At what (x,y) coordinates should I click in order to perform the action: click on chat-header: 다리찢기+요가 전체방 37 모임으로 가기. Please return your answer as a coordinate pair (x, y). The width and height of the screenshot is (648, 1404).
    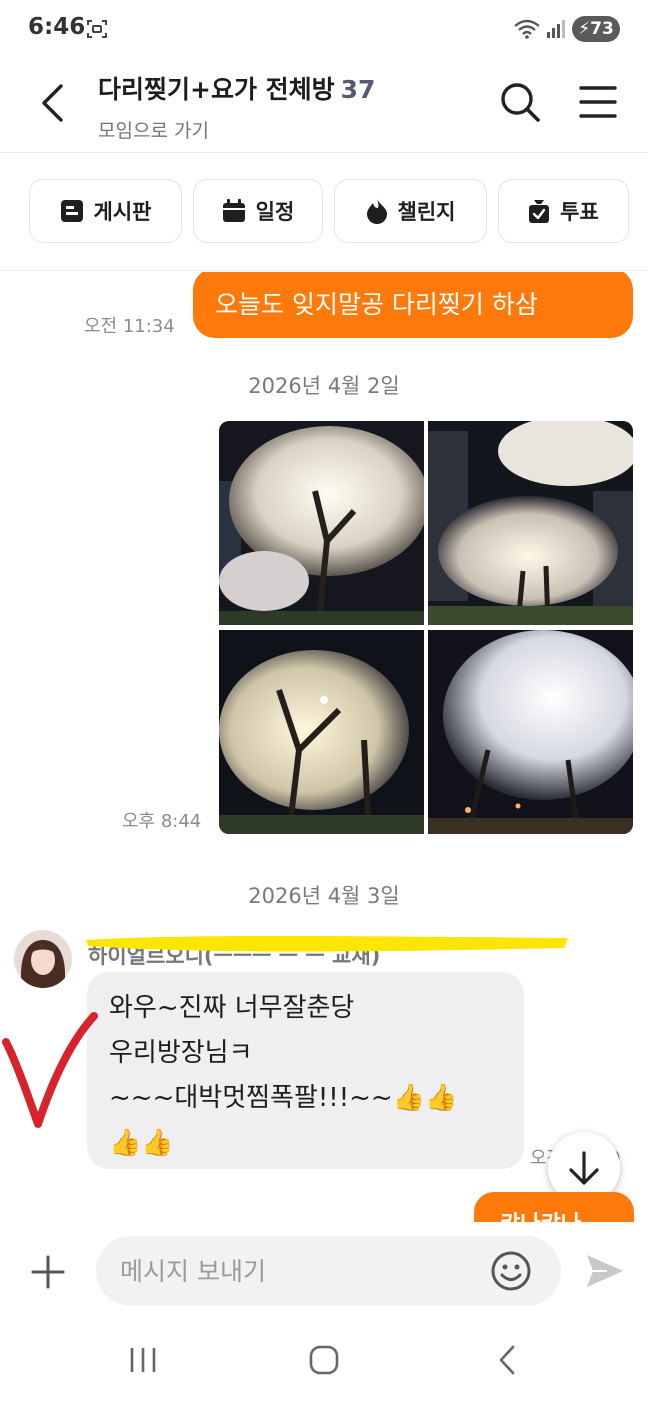
    Looking at the image, I should click on (324, 106).